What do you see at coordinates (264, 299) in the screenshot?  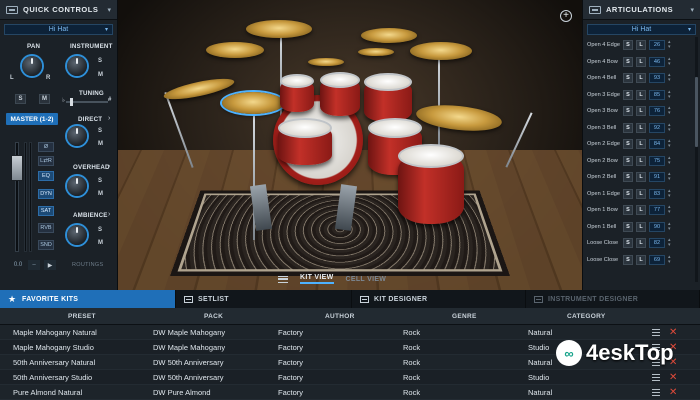 I see `tab-setlist: SETLIST` at bounding box center [264, 299].